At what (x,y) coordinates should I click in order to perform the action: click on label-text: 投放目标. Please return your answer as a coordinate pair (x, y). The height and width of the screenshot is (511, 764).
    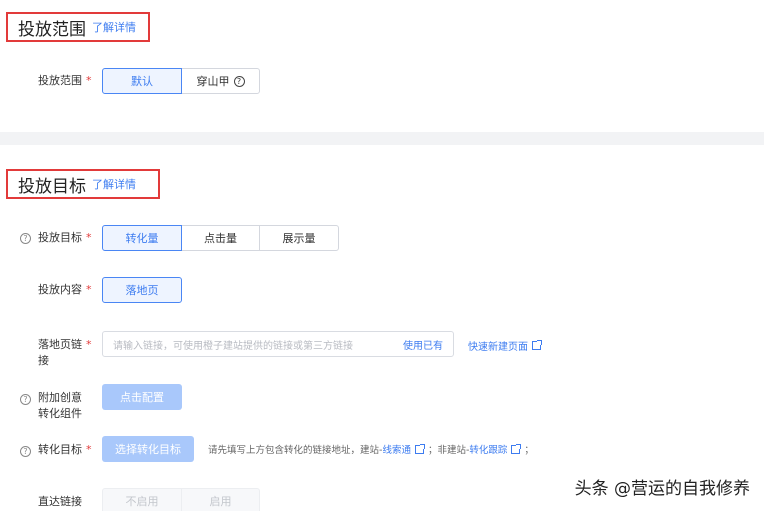
    Looking at the image, I should click on (60, 237).